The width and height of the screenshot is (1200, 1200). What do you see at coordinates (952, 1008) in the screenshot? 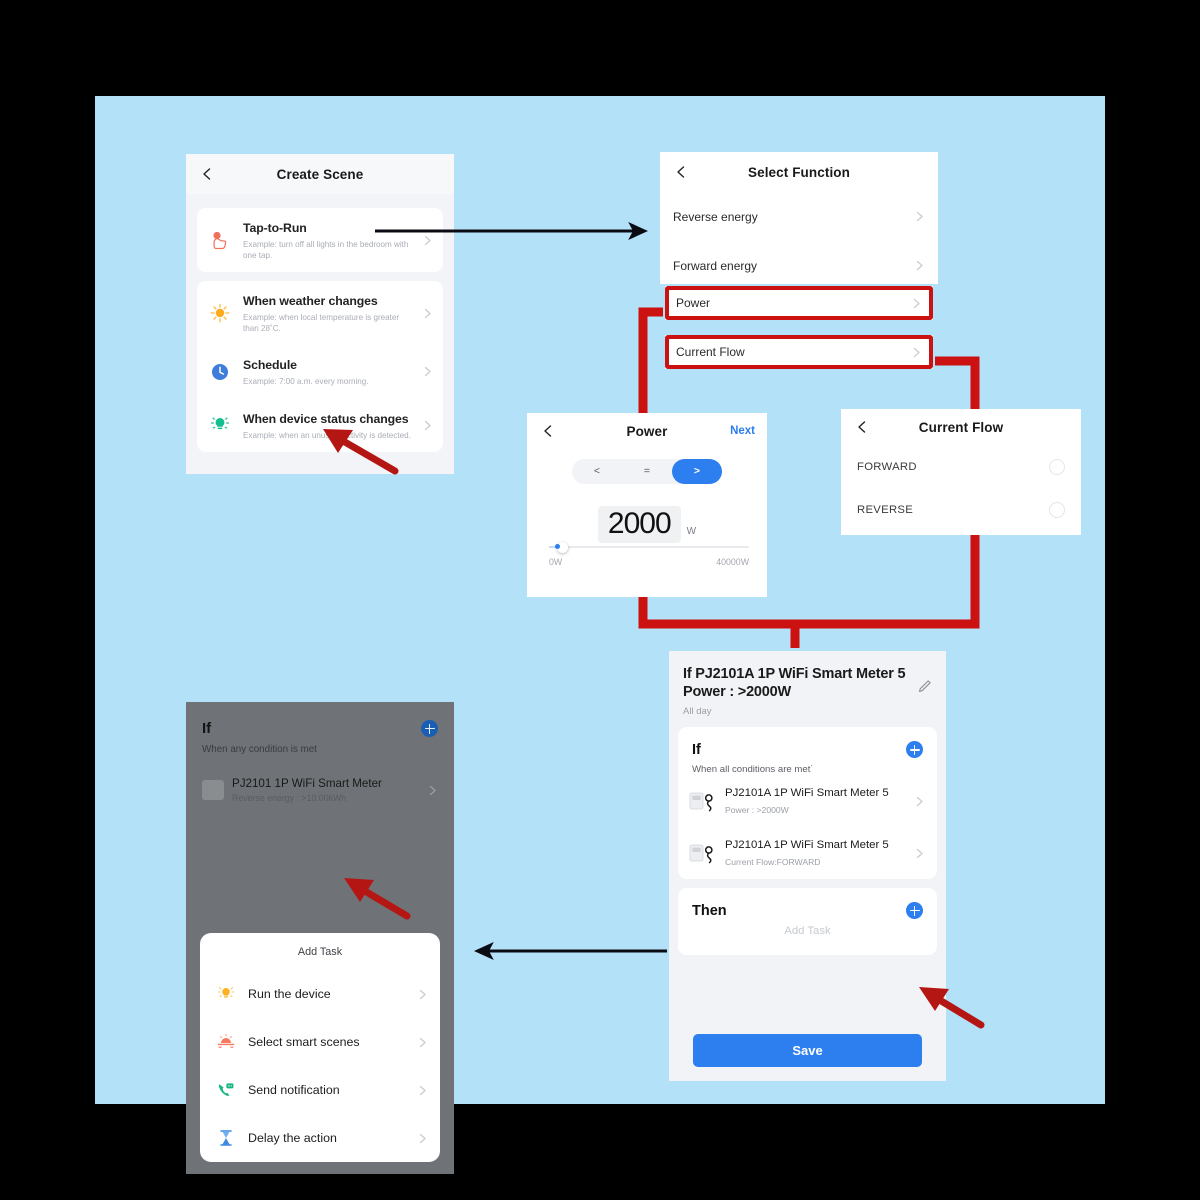
I see `red-arrow-pointer-then-plus` at bounding box center [952, 1008].